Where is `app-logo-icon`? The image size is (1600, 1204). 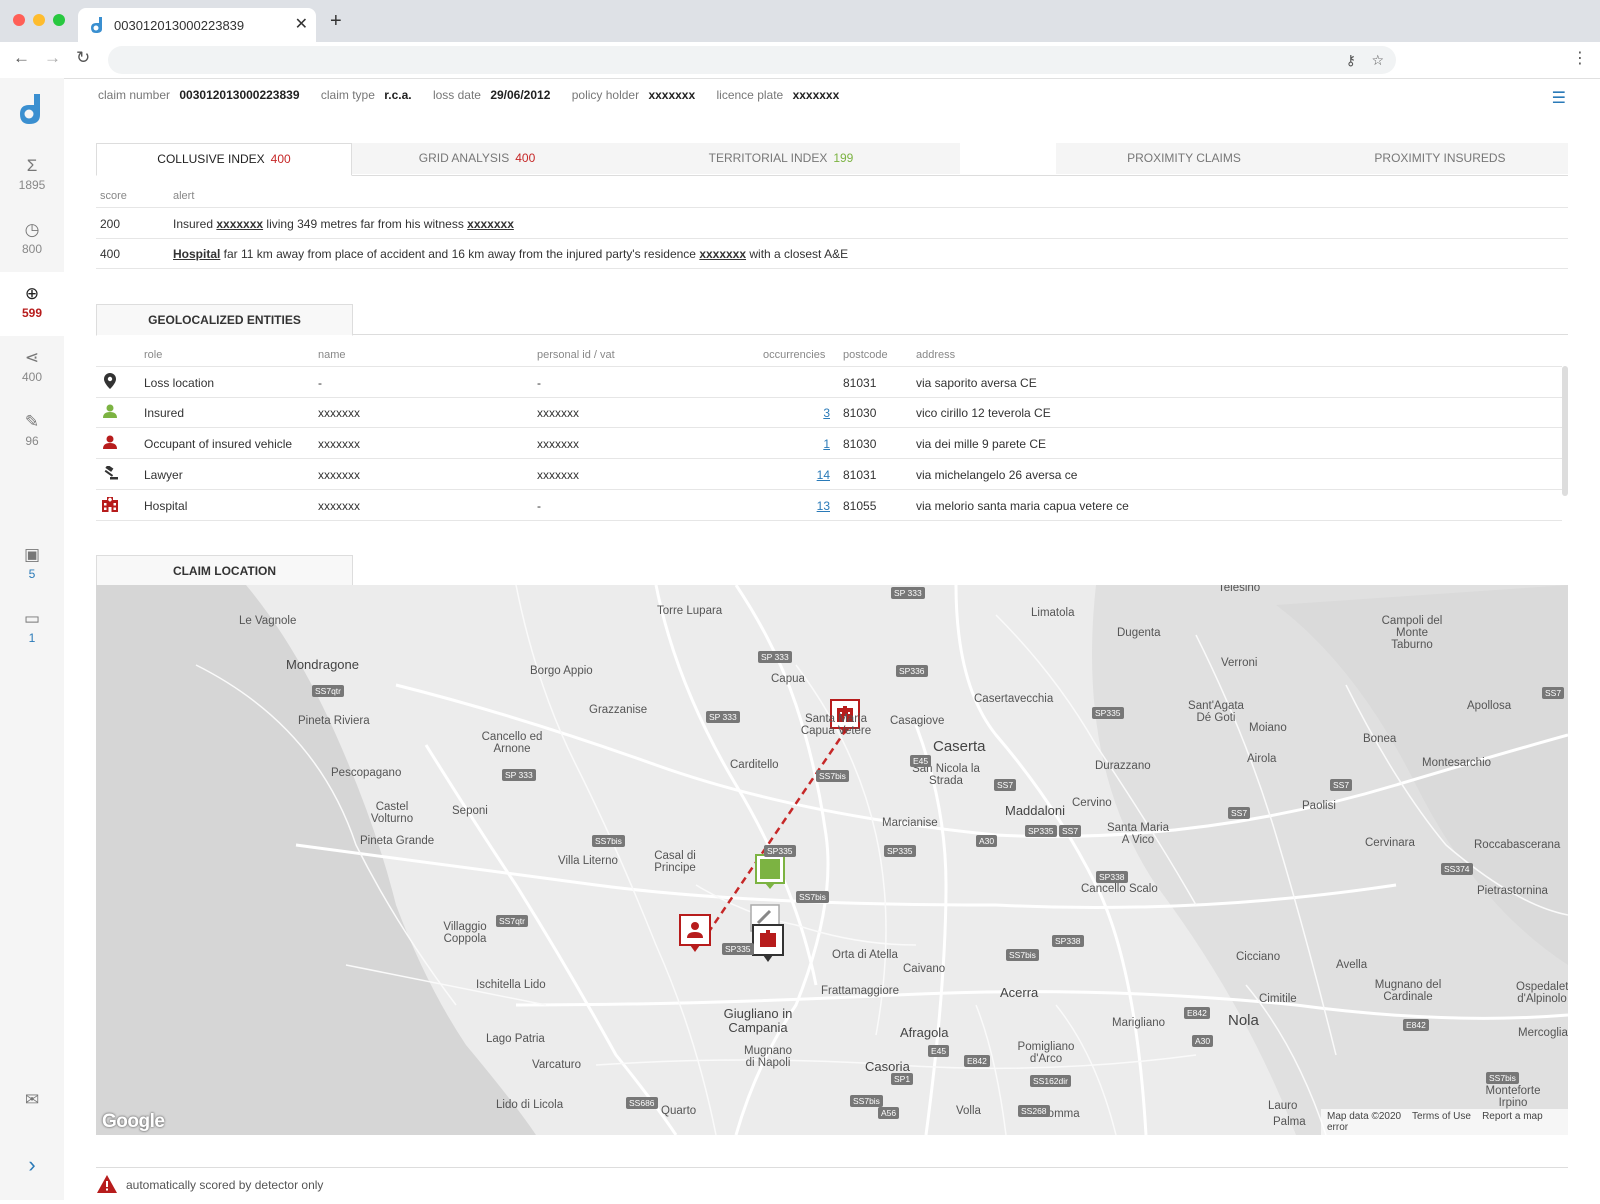 app-logo-icon is located at coordinates (31, 109).